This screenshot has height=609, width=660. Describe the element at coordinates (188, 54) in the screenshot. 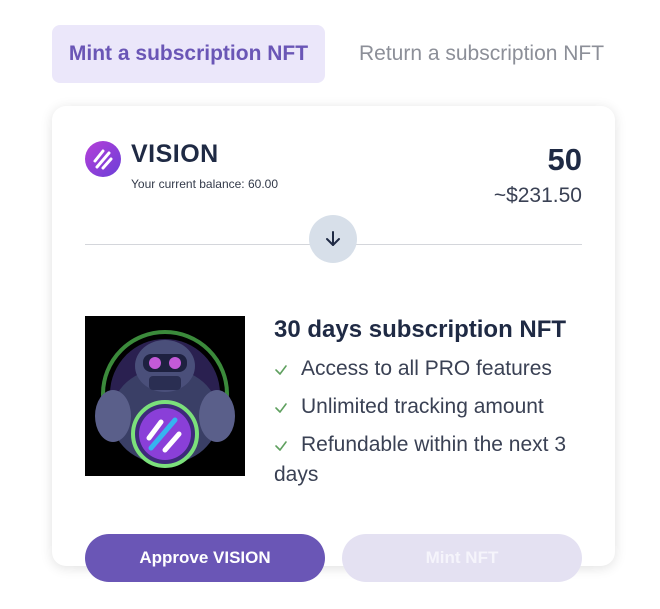

I see `tab-mint-subscription: Mint a subscription NFT` at that location.